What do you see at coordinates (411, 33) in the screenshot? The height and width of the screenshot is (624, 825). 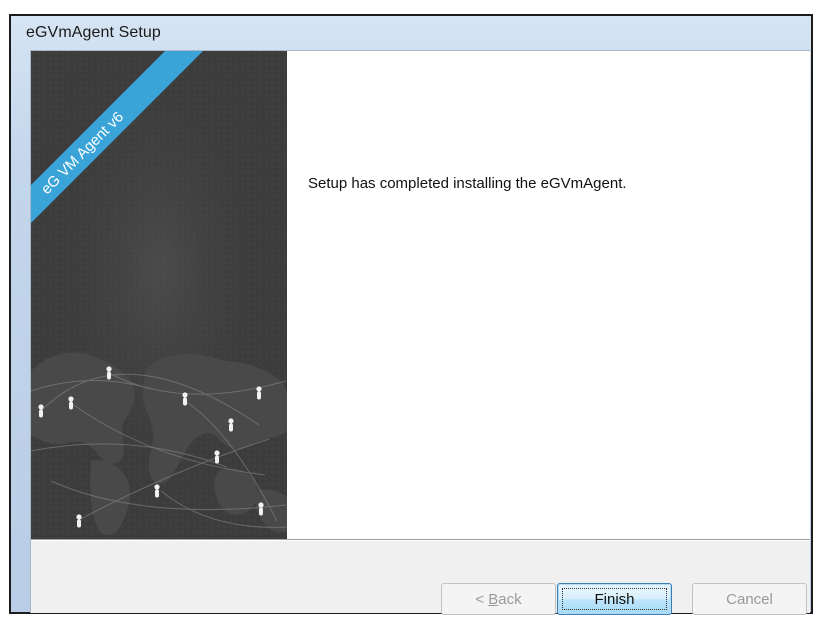 I see `title-bar: eGVmAgent Setup` at bounding box center [411, 33].